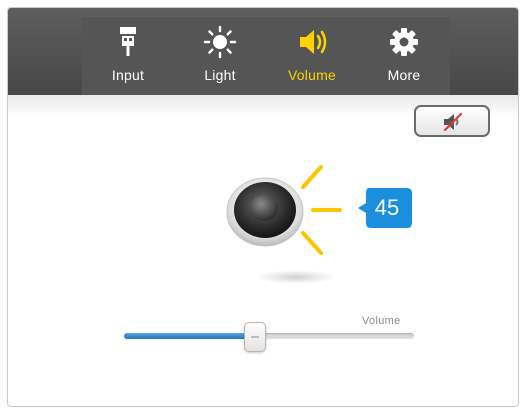 The height and width of the screenshot is (411, 527). I want to click on tab-input: Input, so click(128, 56).